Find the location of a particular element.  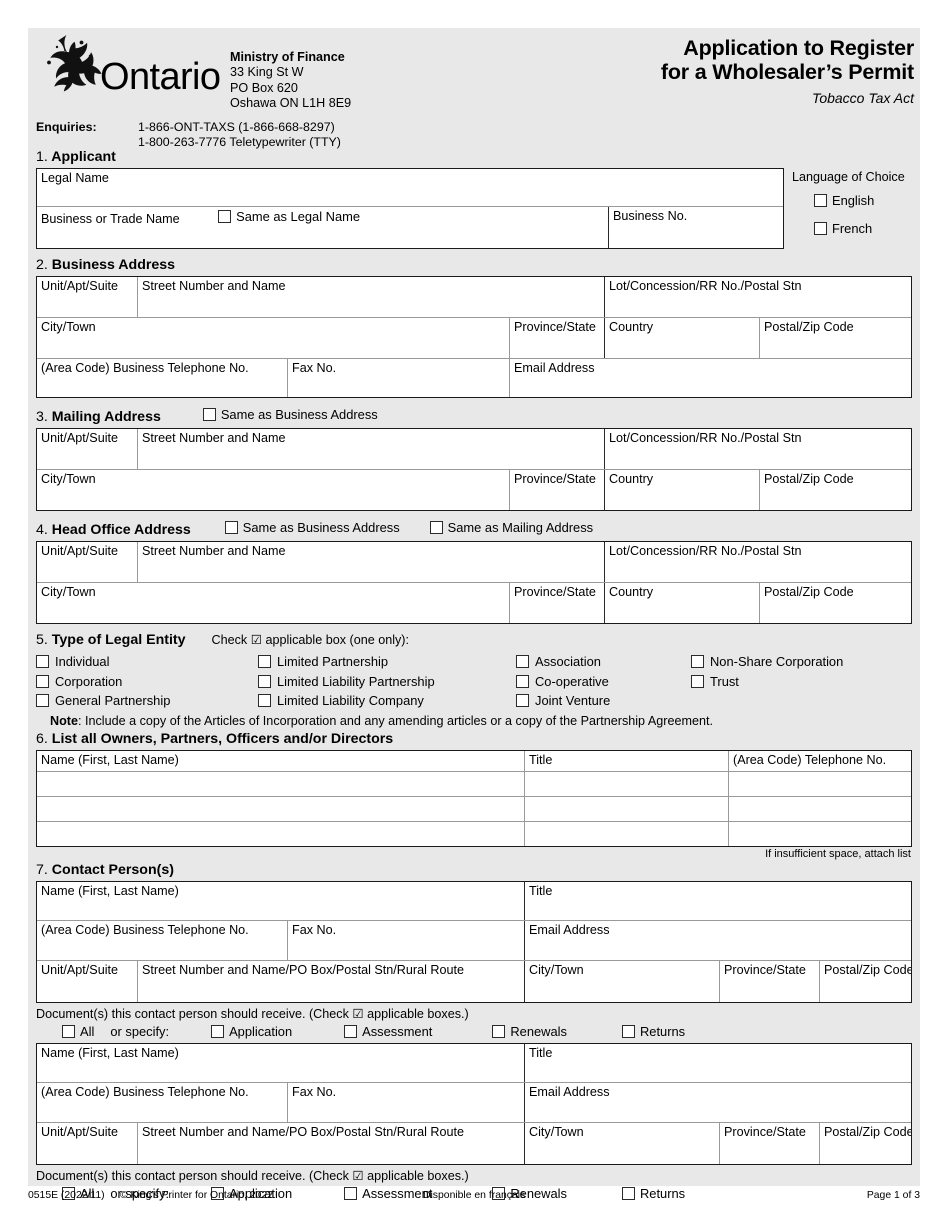

contact2-title-field: Title is located at coordinates (717, 1062).